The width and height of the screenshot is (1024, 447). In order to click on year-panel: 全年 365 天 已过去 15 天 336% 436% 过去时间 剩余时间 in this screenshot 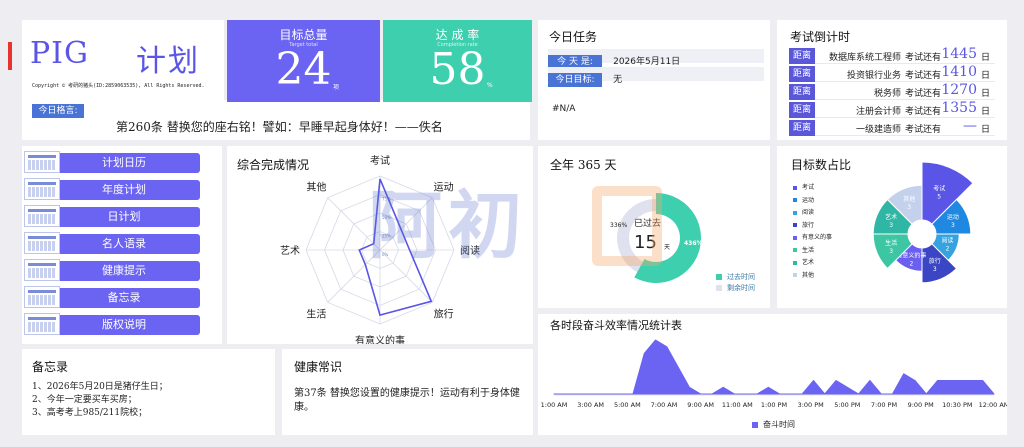, I will do `click(654, 227)`.